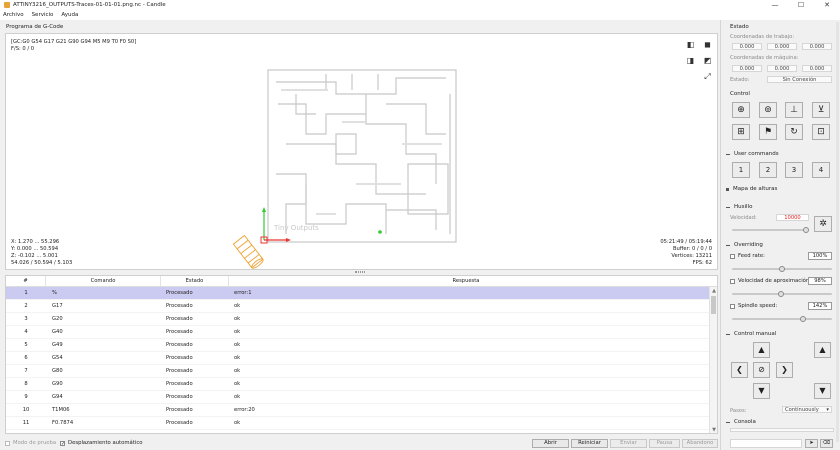 The height and width of the screenshot is (450, 840). I want to click on table-row: 8 G90 Procesado ok, so click(361, 384).